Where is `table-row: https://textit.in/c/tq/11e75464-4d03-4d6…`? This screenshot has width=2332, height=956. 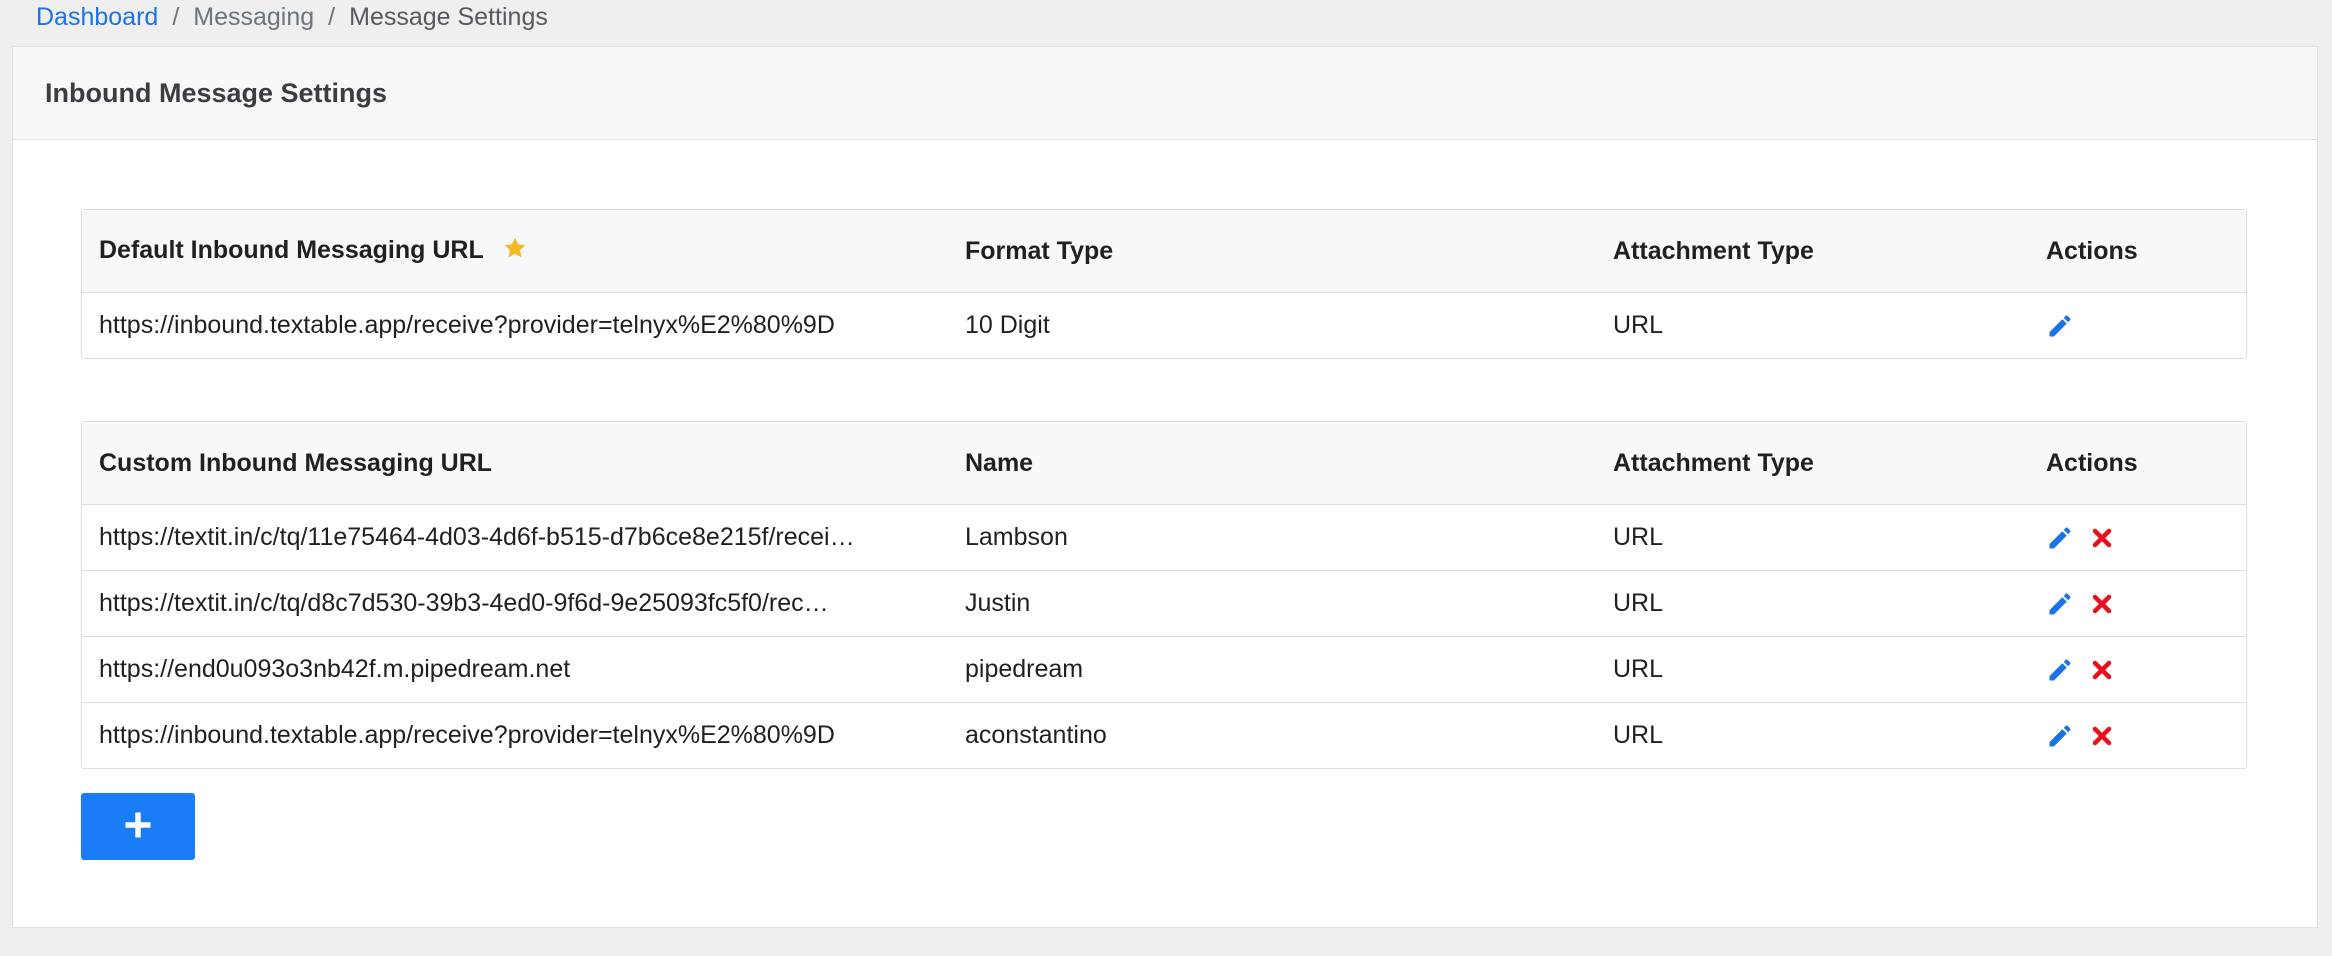
table-row: https://textit.in/c/tq/11e75464-4d03-4d6… is located at coordinates (1164, 537).